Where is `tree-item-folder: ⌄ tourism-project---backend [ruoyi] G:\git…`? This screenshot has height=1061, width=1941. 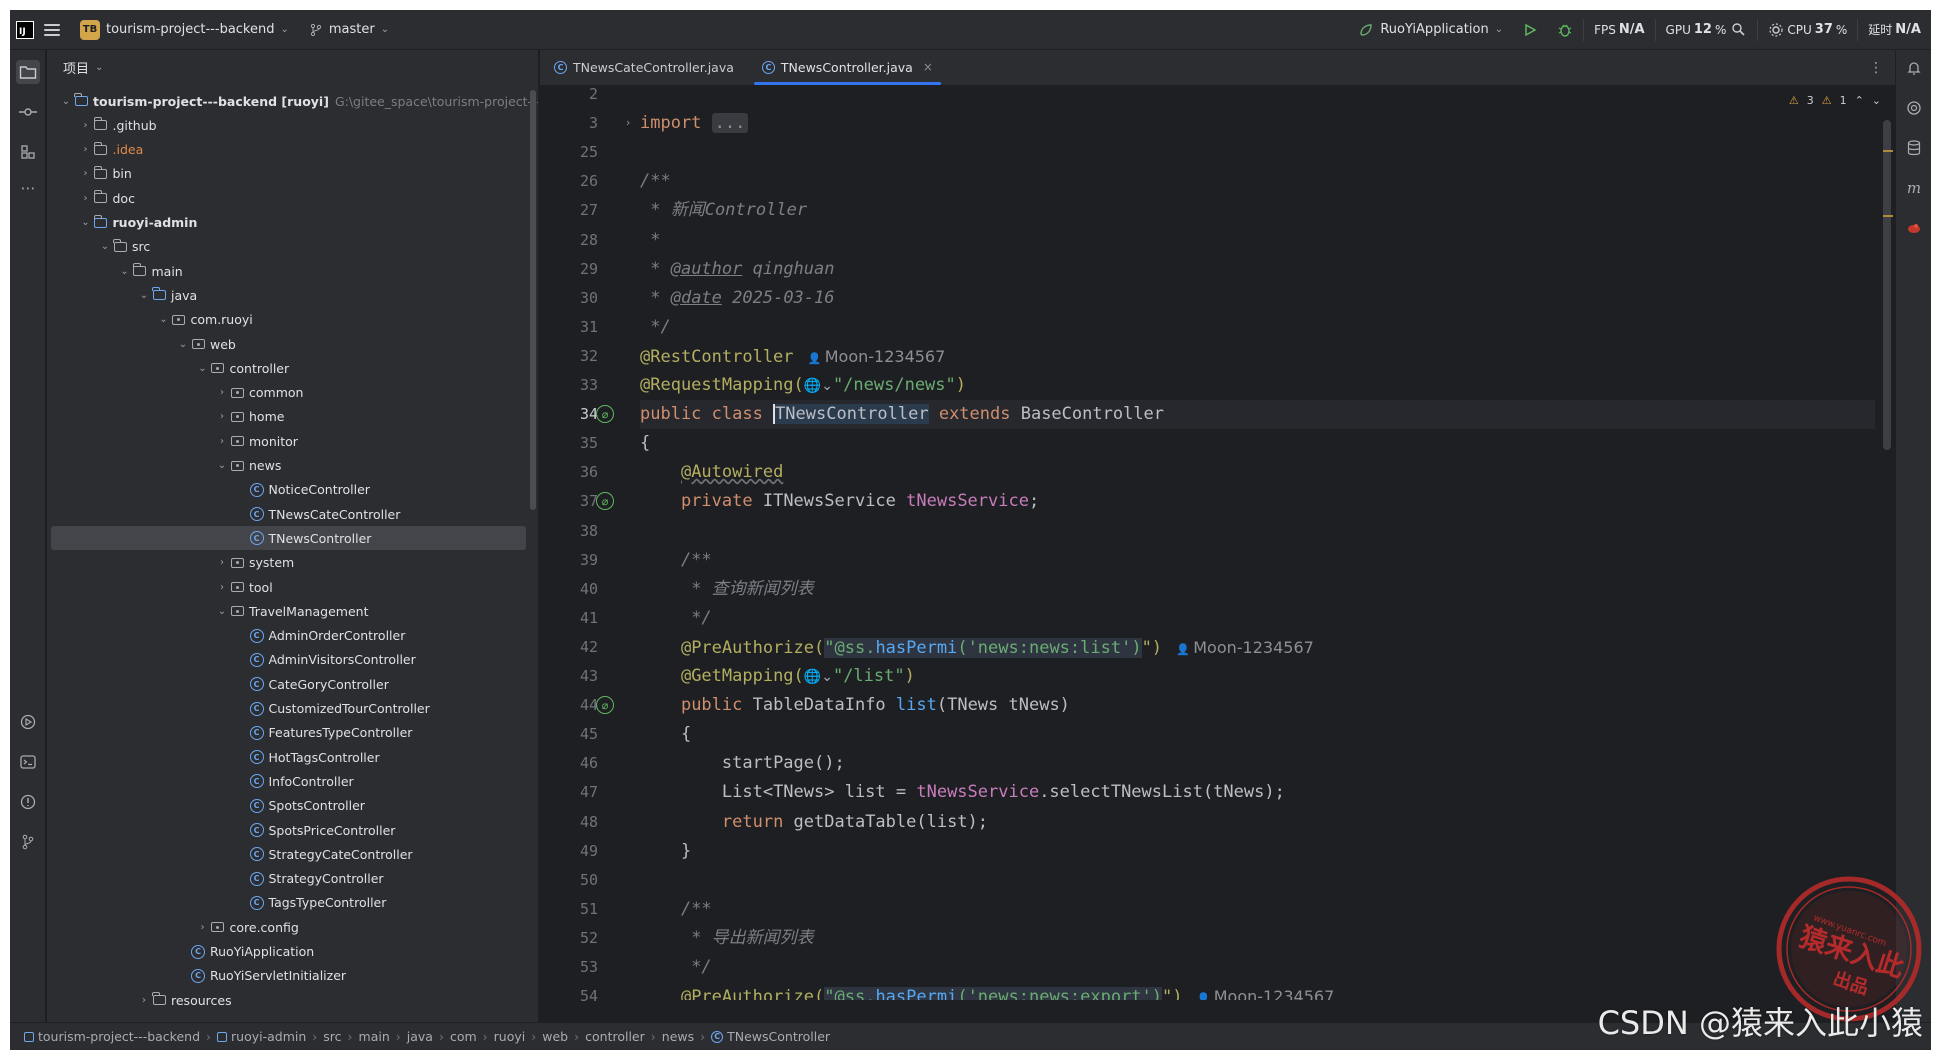 tree-item-folder: ⌄ tourism-project---backend [ruoyi] G:\git… is located at coordinates (294, 101).